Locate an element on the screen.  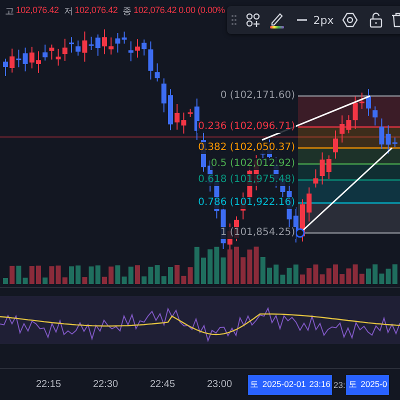
time-tick: 22:15 is located at coordinates (48, 384).